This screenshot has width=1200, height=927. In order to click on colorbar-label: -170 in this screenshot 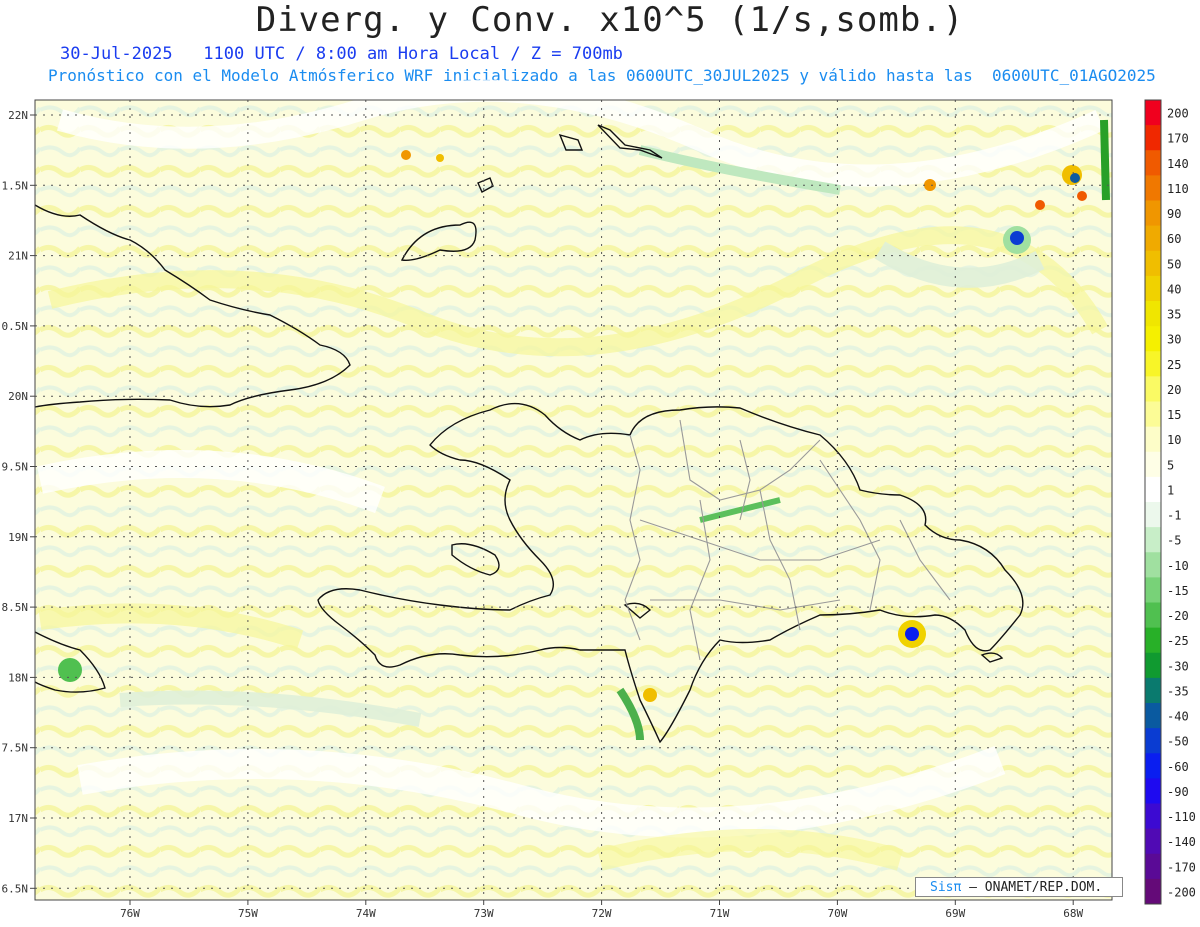, I will do `click(1181, 867)`.